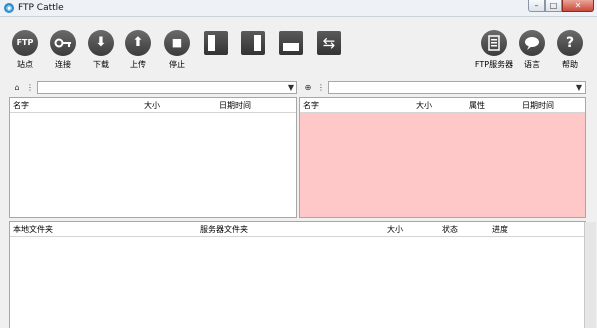 This screenshot has height=328, width=597. I want to click on site-button: FTP 站点, so click(25, 50).